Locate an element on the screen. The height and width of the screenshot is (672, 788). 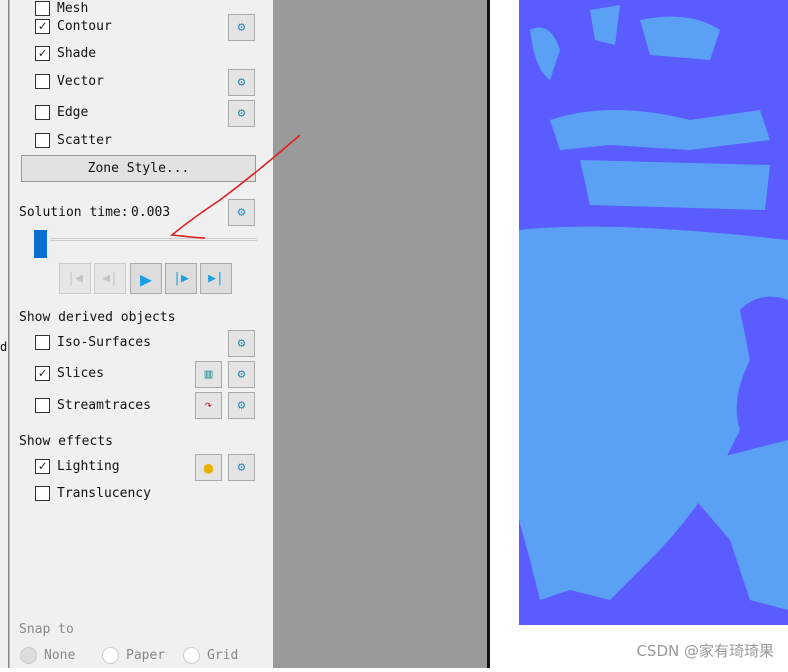
play-icon: ▶ is located at coordinates (146, 278).